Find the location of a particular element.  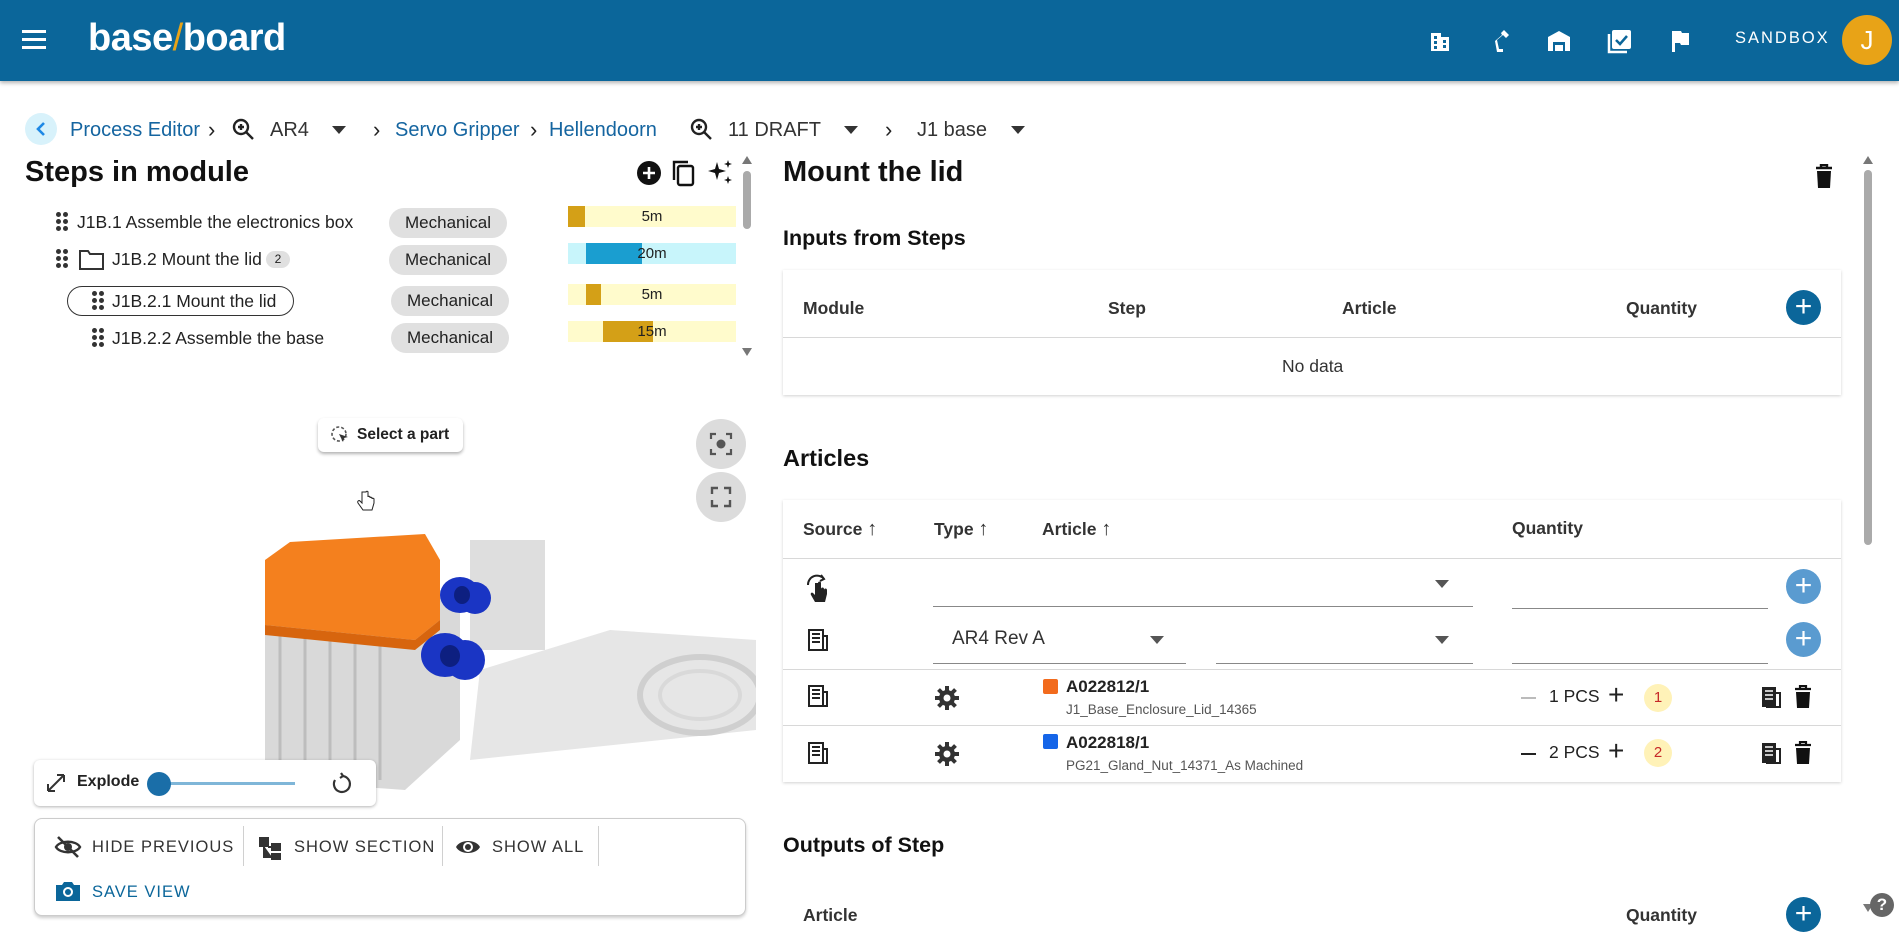

column-header-sortable: Source ↑ is located at coordinates (840, 529).